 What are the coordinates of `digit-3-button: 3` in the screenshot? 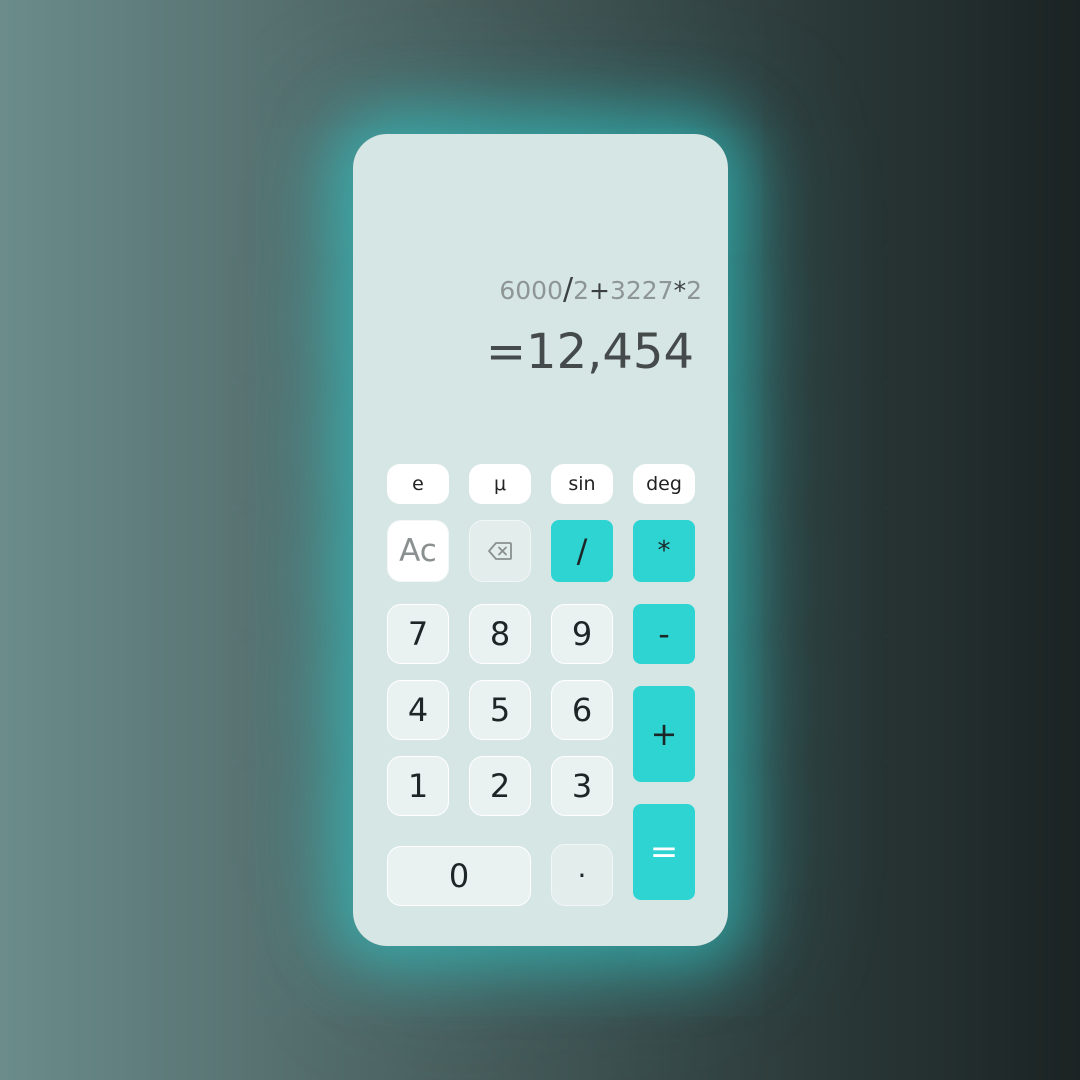 It's located at (582, 786).